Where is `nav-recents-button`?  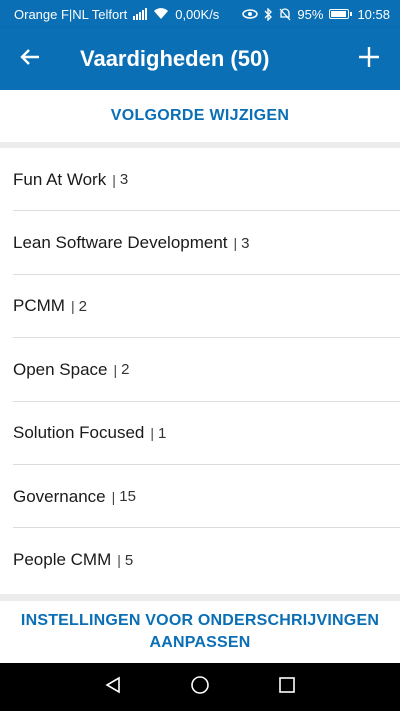 nav-recents-button is located at coordinates (287, 687).